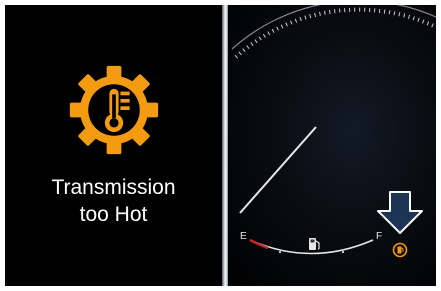  Describe the element at coordinates (400, 250) in the screenshot. I see `low-fuel-warning-icon` at that location.